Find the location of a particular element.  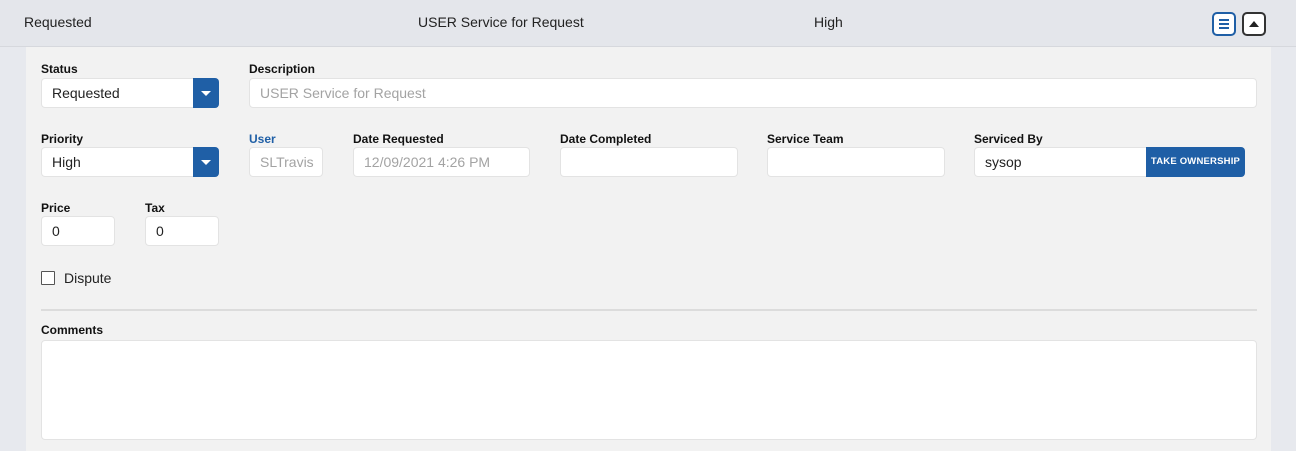

take-ownership-button: TAKE OWNERSHIP is located at coordinates (1195, 162).